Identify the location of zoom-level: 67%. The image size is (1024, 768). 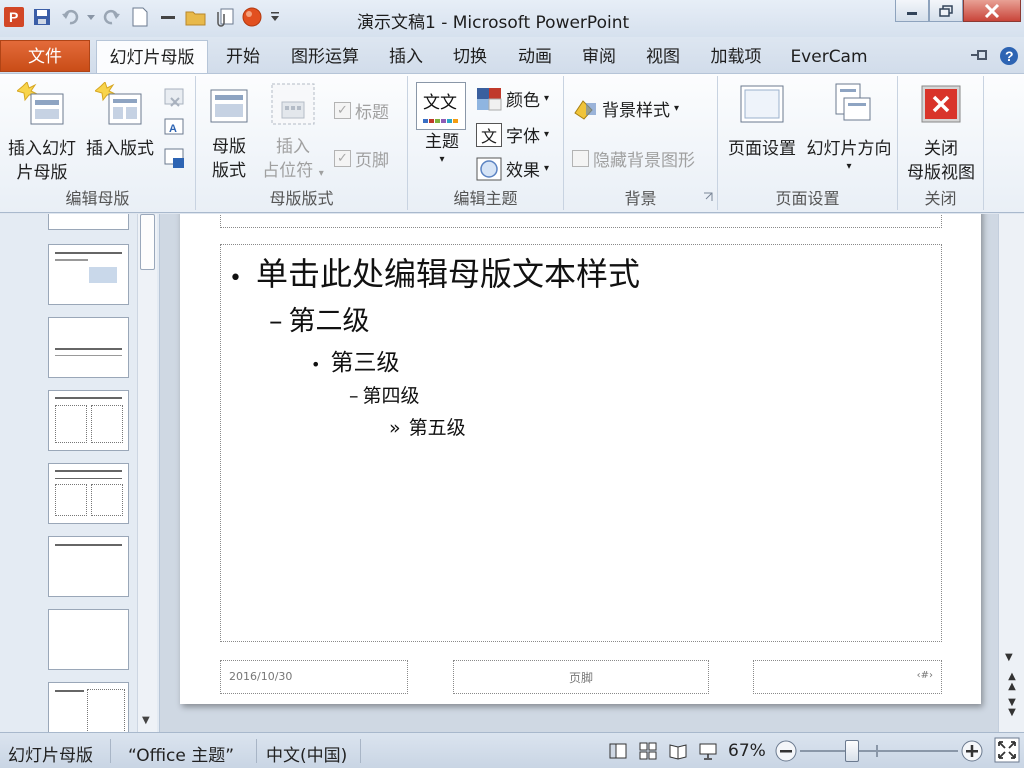
(747, 751).